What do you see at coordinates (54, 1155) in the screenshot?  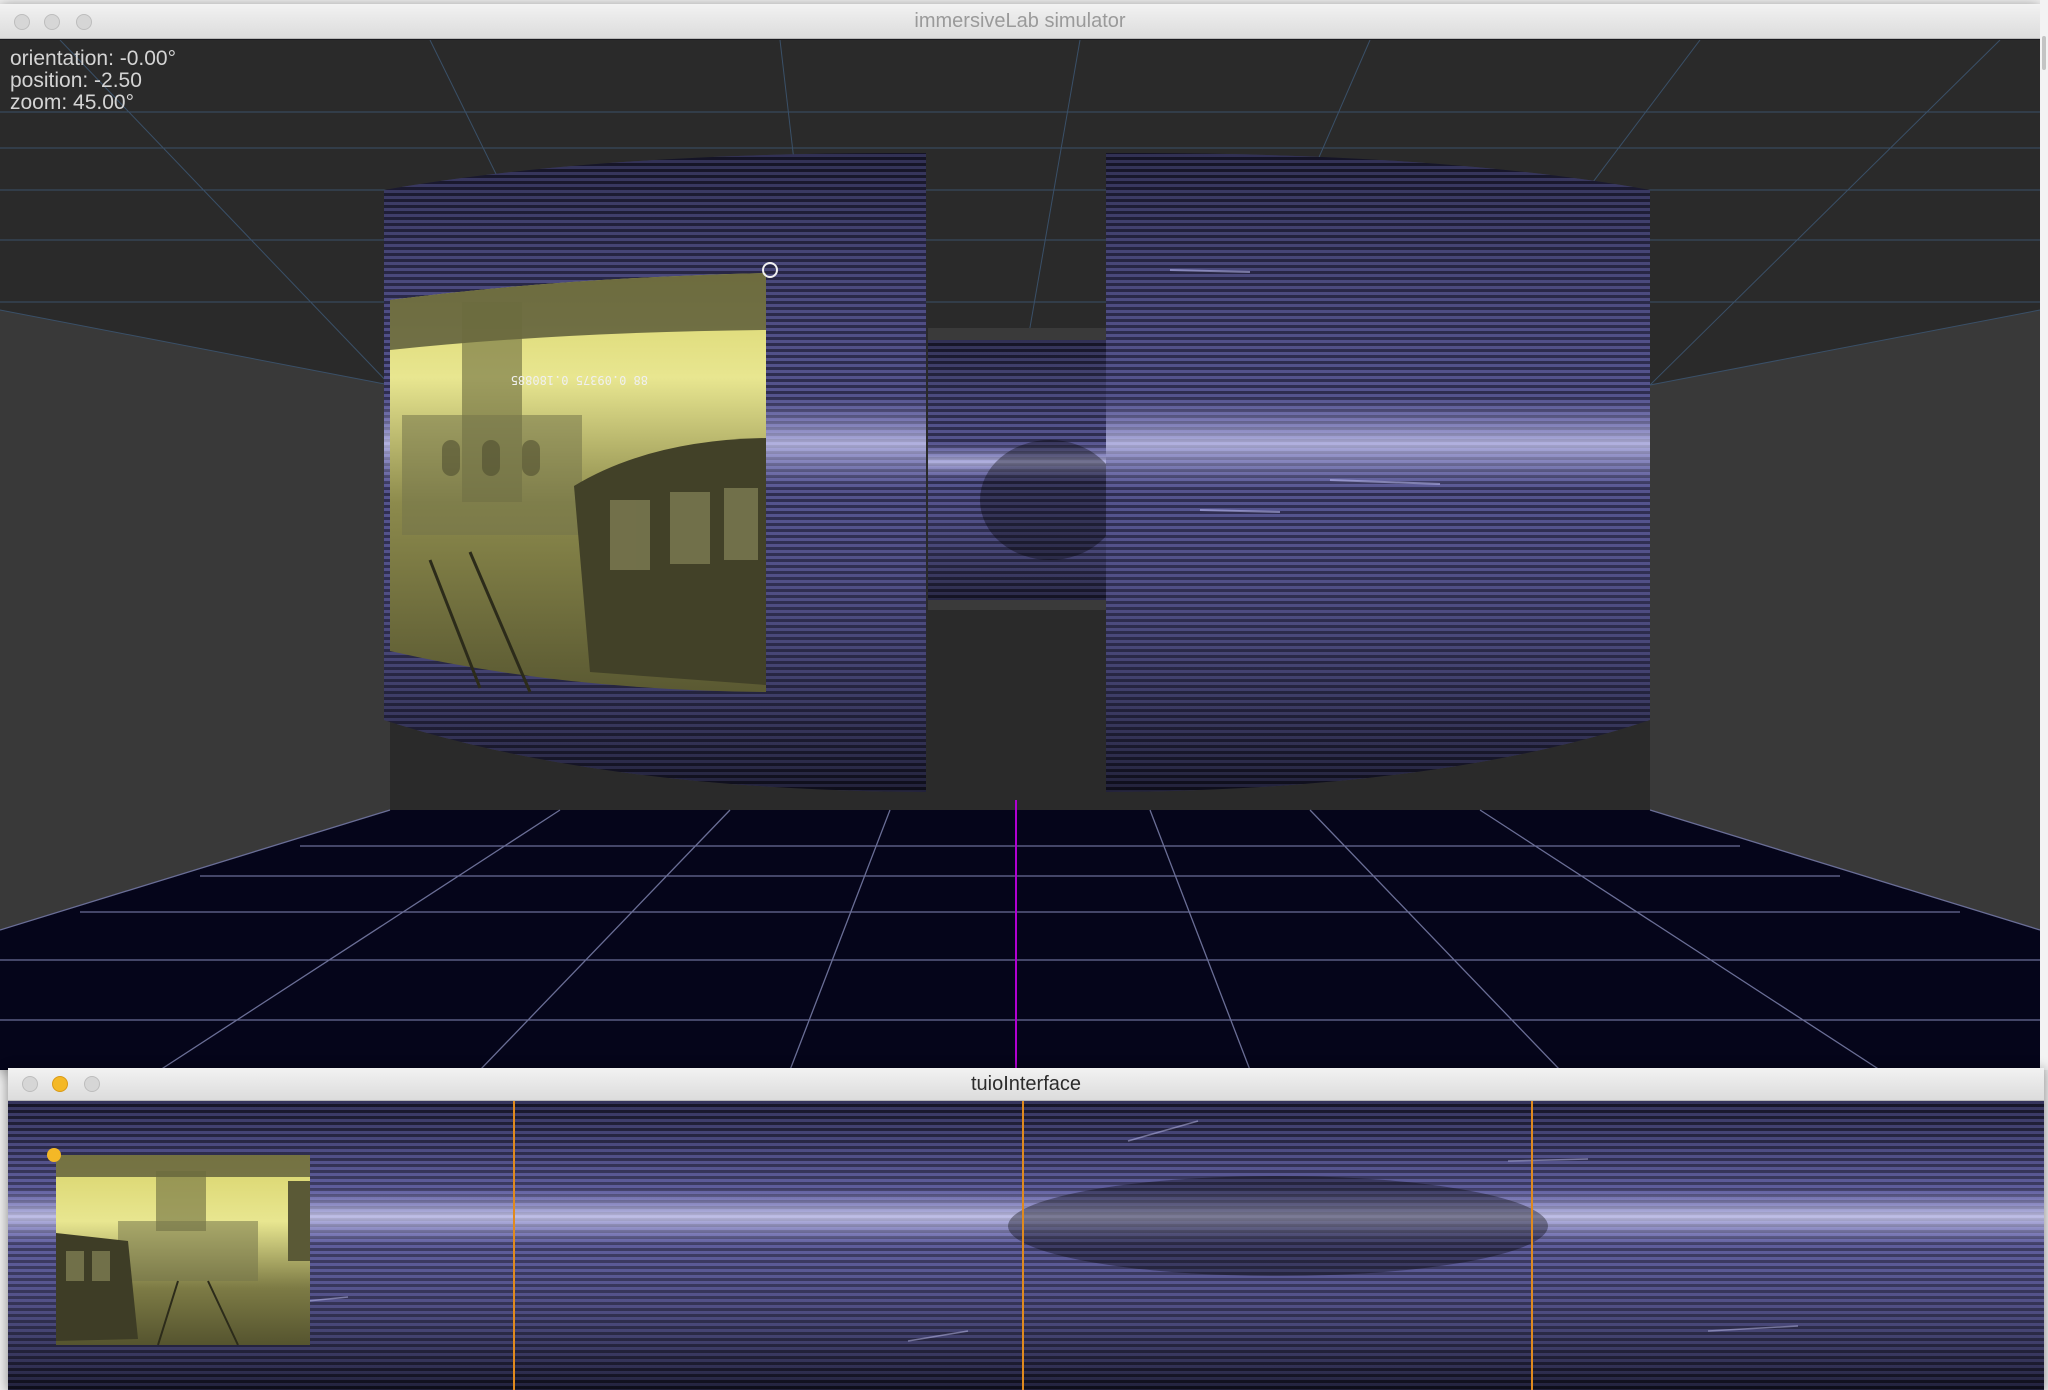 I see `tuio-cursor-icon` at bounding box center [54, 1155].